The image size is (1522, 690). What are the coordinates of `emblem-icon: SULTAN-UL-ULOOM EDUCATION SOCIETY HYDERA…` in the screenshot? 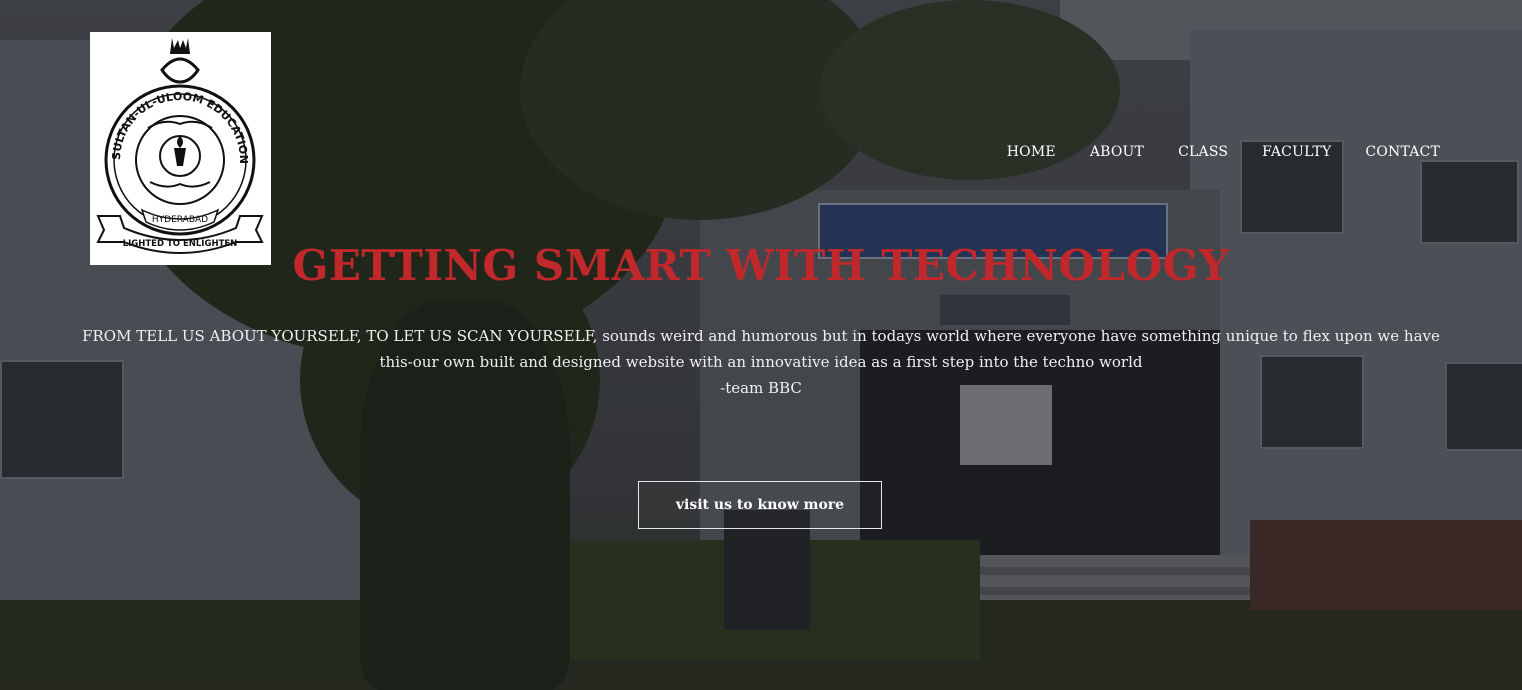 It's located at (177, 143).